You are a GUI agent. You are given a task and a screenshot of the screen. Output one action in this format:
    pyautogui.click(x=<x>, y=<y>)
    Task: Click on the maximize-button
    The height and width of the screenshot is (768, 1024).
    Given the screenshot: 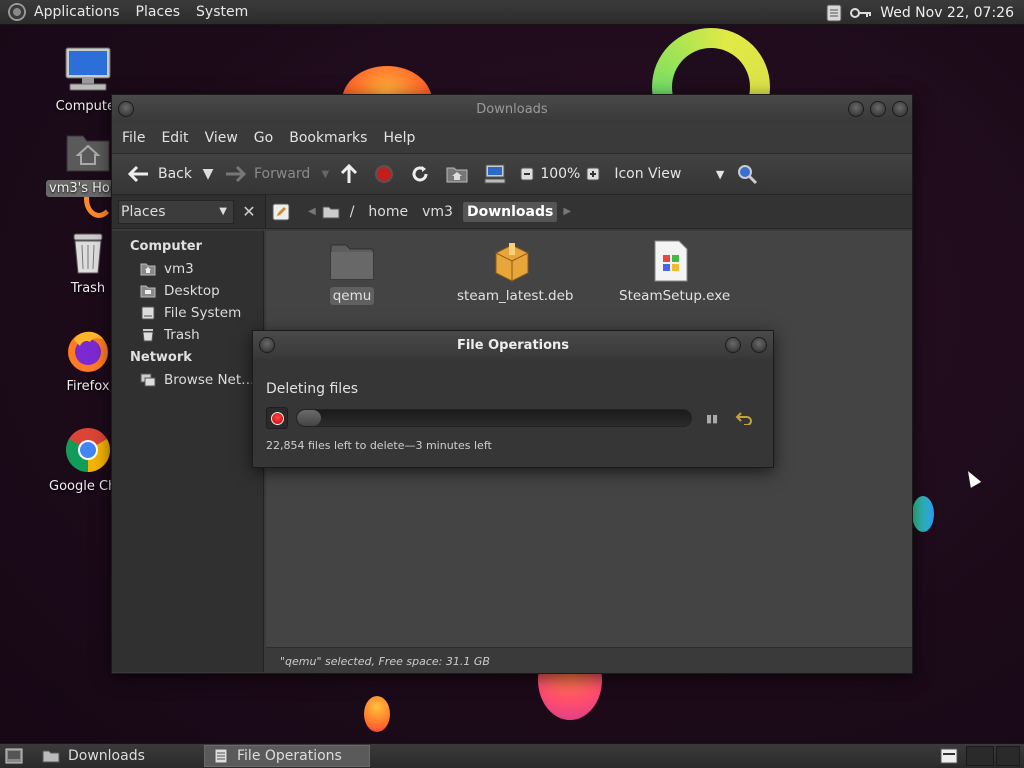 What is the action you would take?
    pyautogui.click(x=878, y=109)
    